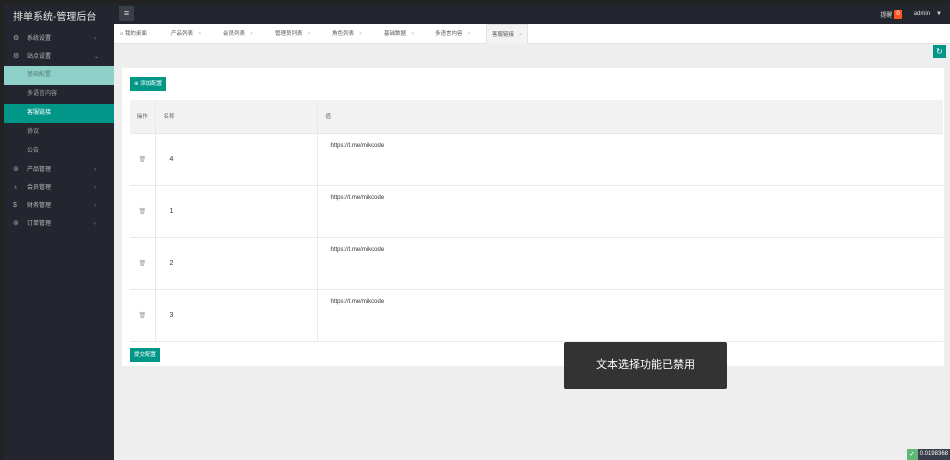 Image resolution: width=950 pixels, height=460 pixels. I want to click on tab-label: 管理员列表, so click(289, 34).